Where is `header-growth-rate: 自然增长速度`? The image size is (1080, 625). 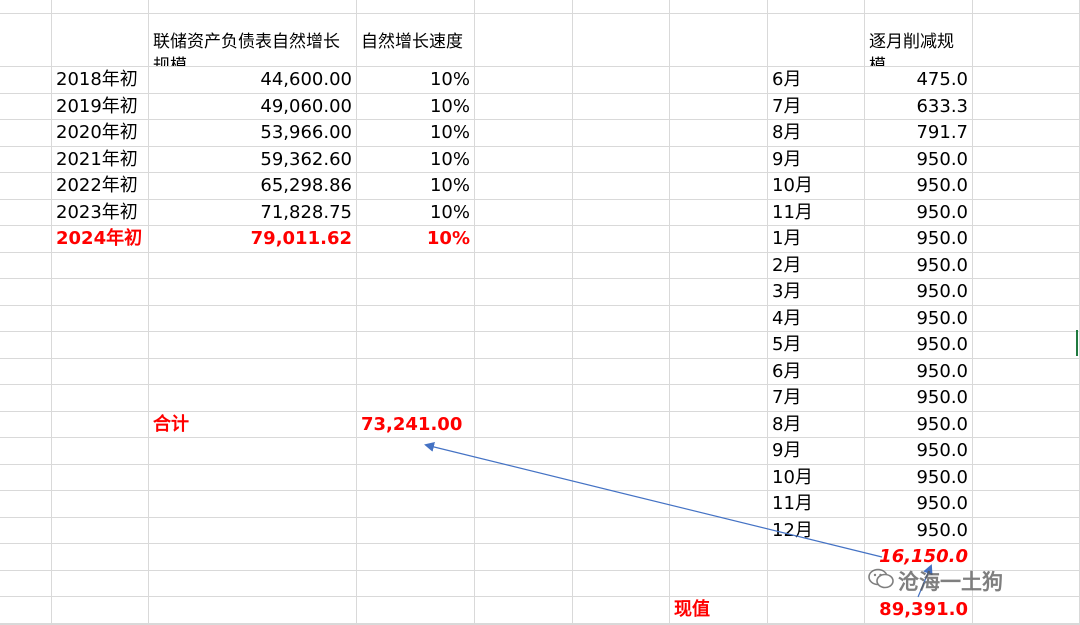
header-growth-rate: 自然增长速度 is located at coordinates (416, 40).